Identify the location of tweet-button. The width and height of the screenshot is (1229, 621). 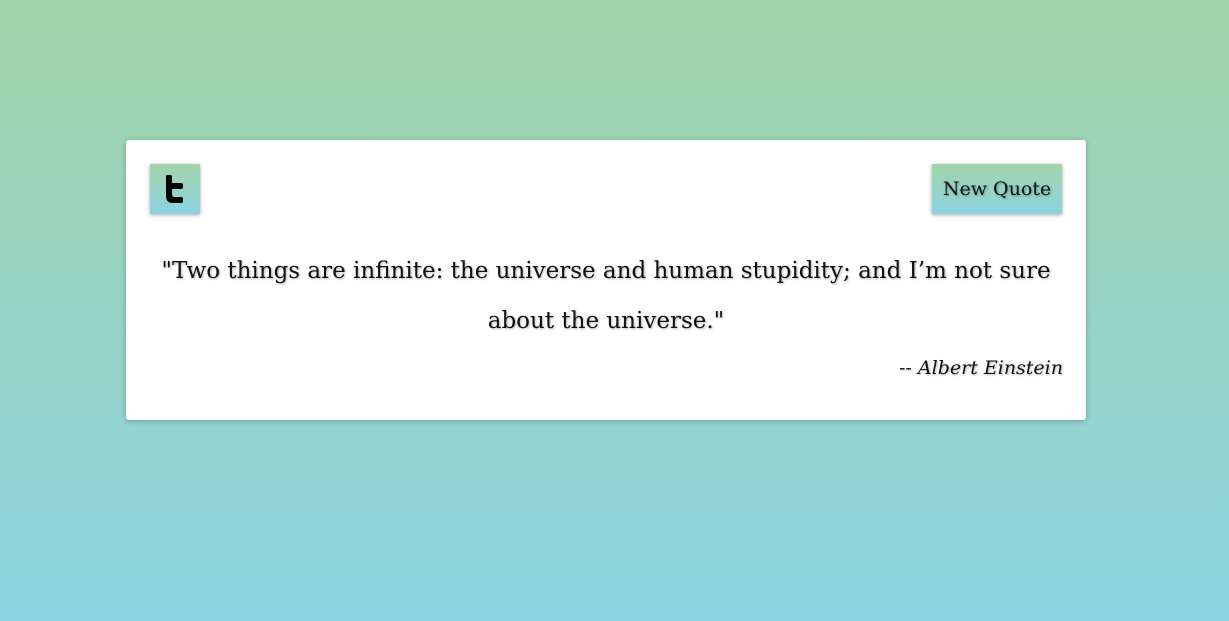
(175, 189).